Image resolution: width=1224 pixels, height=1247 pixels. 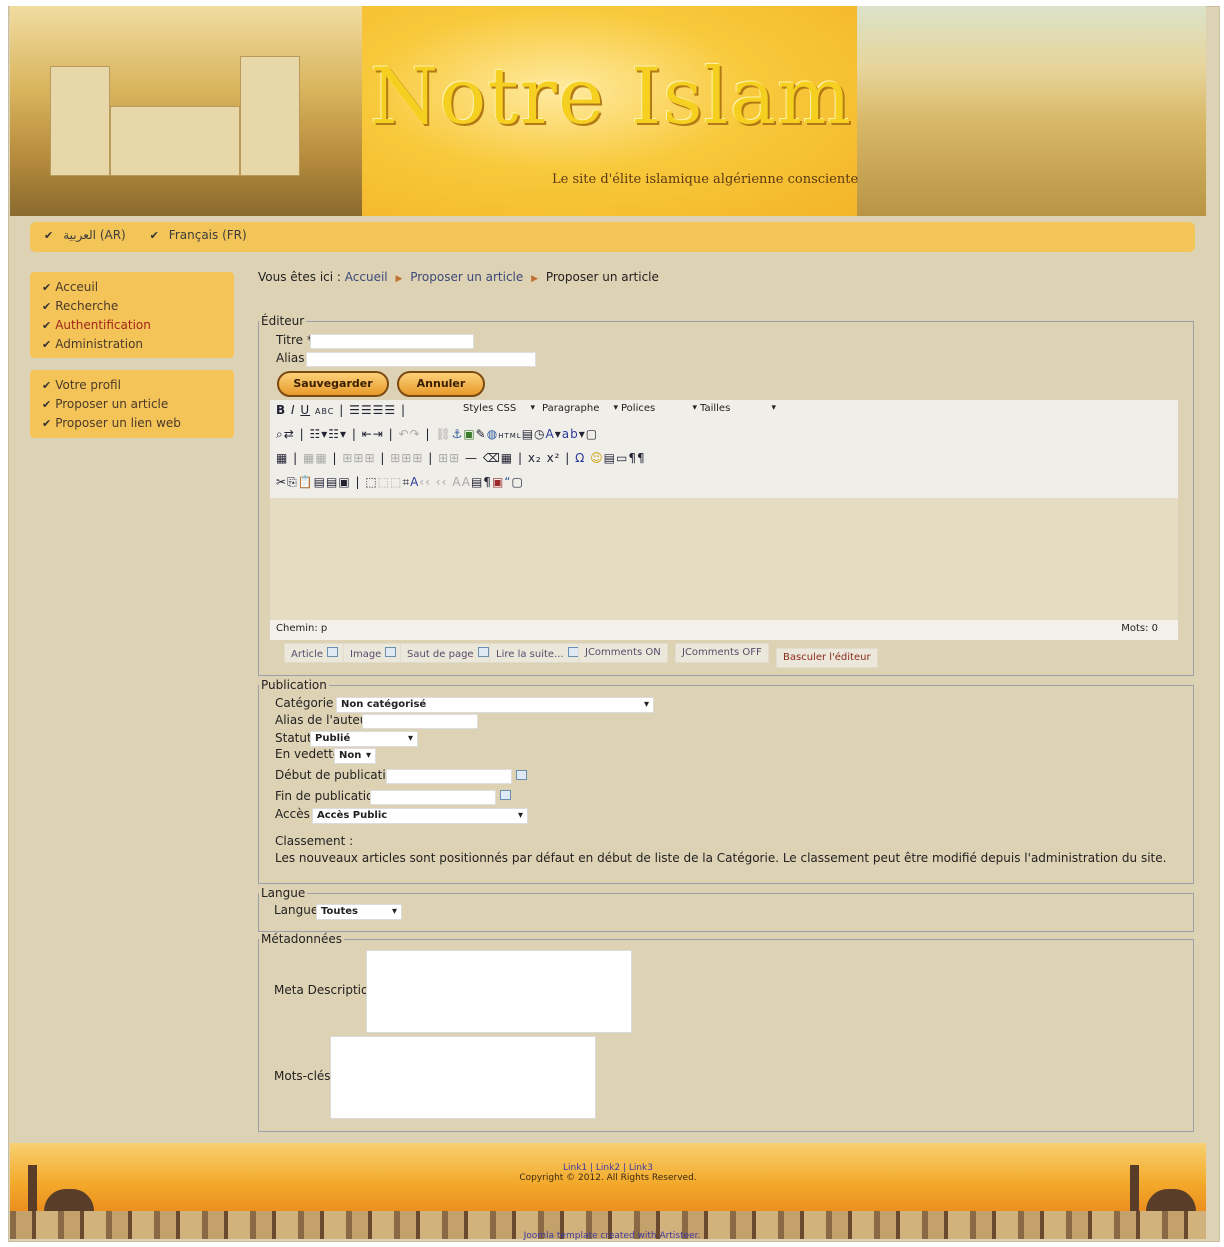 I want to click on unlink-icon: ⛓, so click(x=443, y=434).